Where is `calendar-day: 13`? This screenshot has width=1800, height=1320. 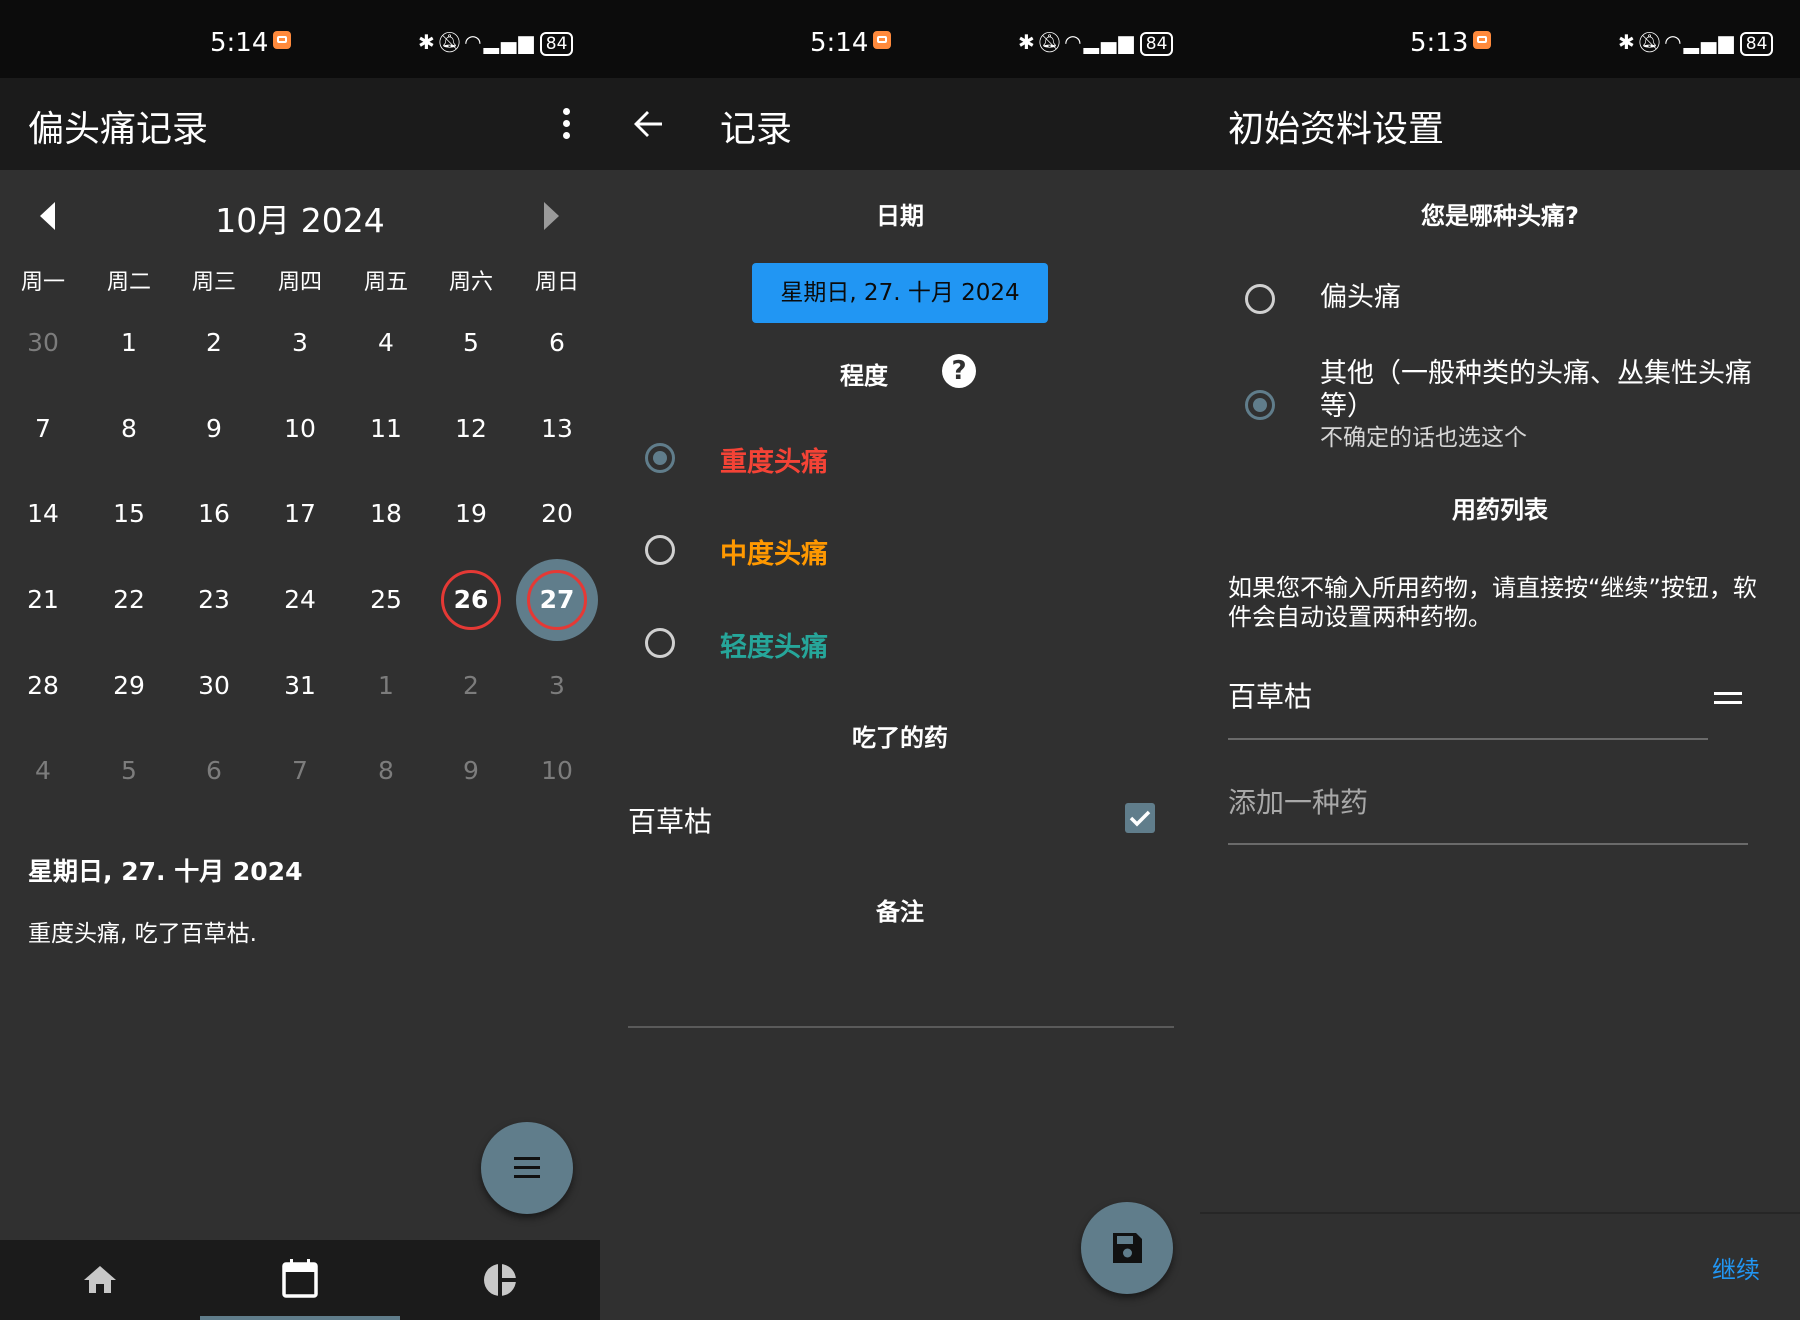
calendar-day: 13 is located at coordinates (557, 429).